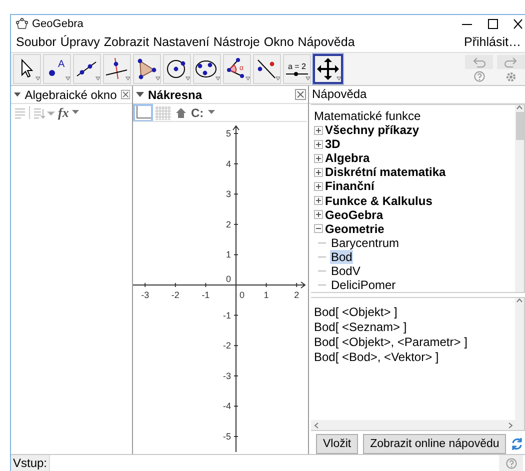  Describe the element at coordinates (354, 229) in the screenshot. I see `tree-item: Geometrie` at that location.